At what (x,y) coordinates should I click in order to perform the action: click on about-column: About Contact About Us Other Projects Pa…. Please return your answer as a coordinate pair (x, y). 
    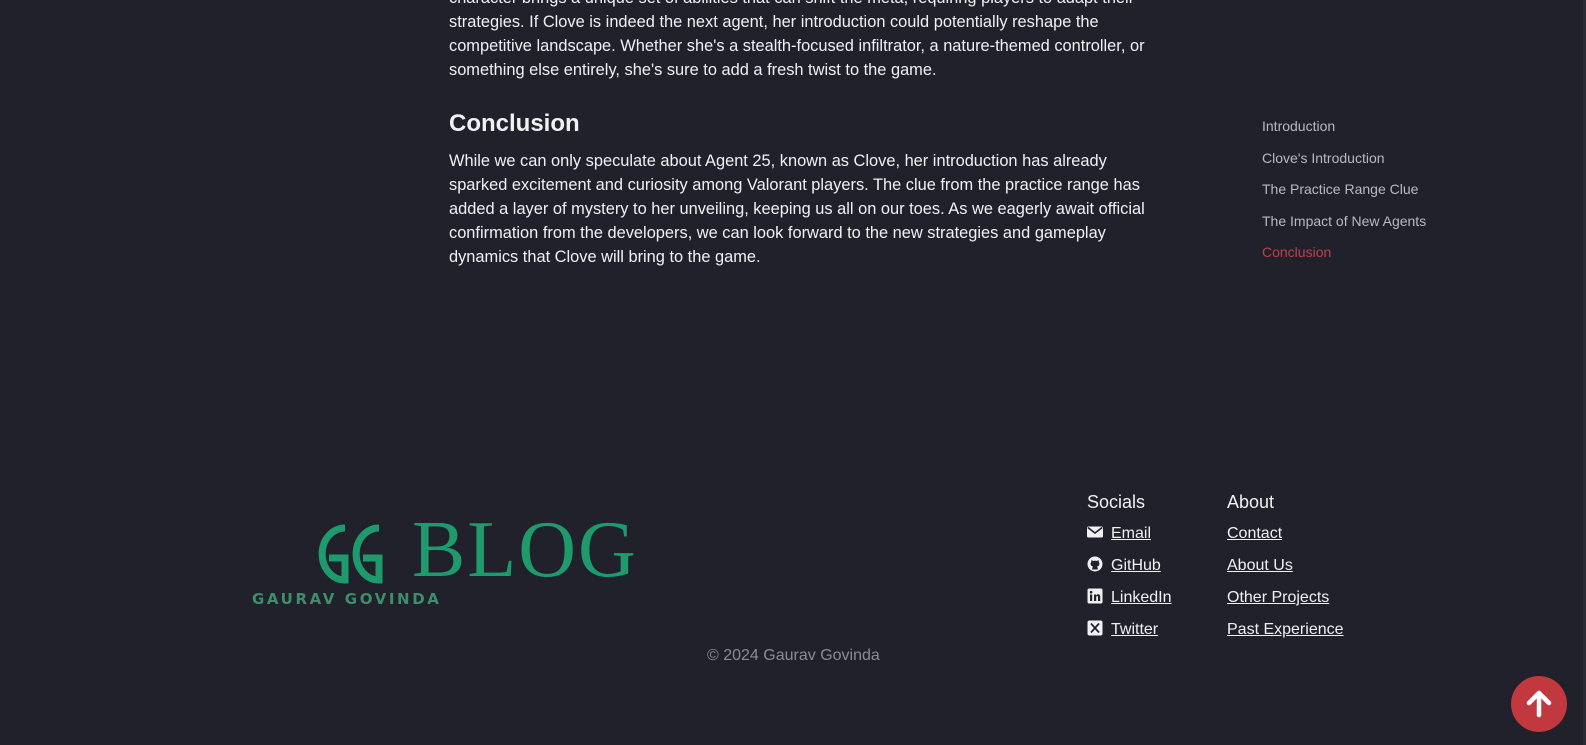
    Looking at the image, I should click on (1285, 569).